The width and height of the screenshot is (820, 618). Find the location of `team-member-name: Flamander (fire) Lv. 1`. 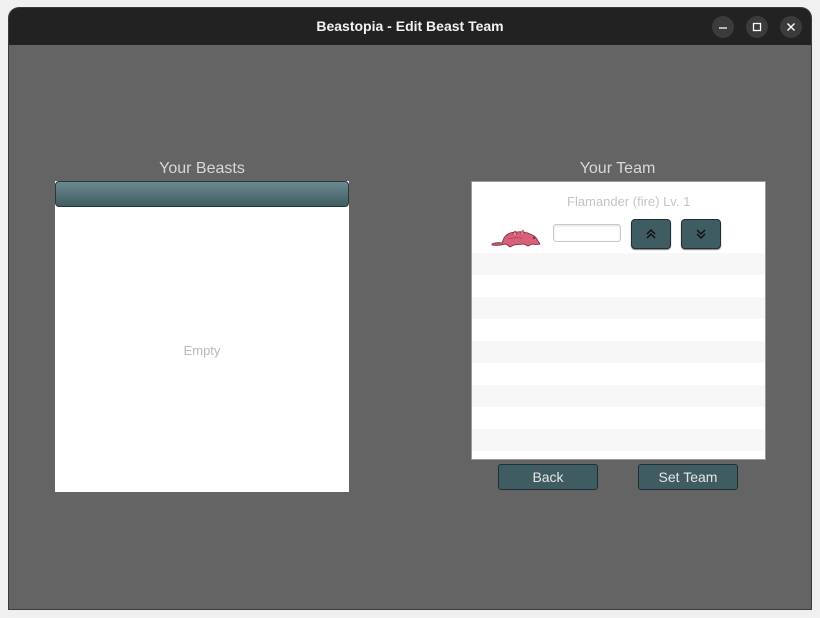

team-member-name: Flamander (fire) Lv. 1 is located at coordinates (629, 201).